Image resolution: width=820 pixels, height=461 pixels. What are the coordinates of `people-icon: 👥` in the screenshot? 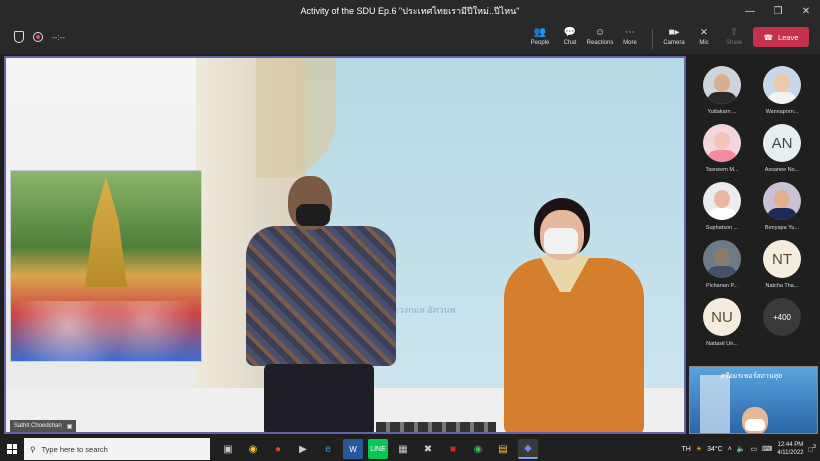 It's located at (540, 32).